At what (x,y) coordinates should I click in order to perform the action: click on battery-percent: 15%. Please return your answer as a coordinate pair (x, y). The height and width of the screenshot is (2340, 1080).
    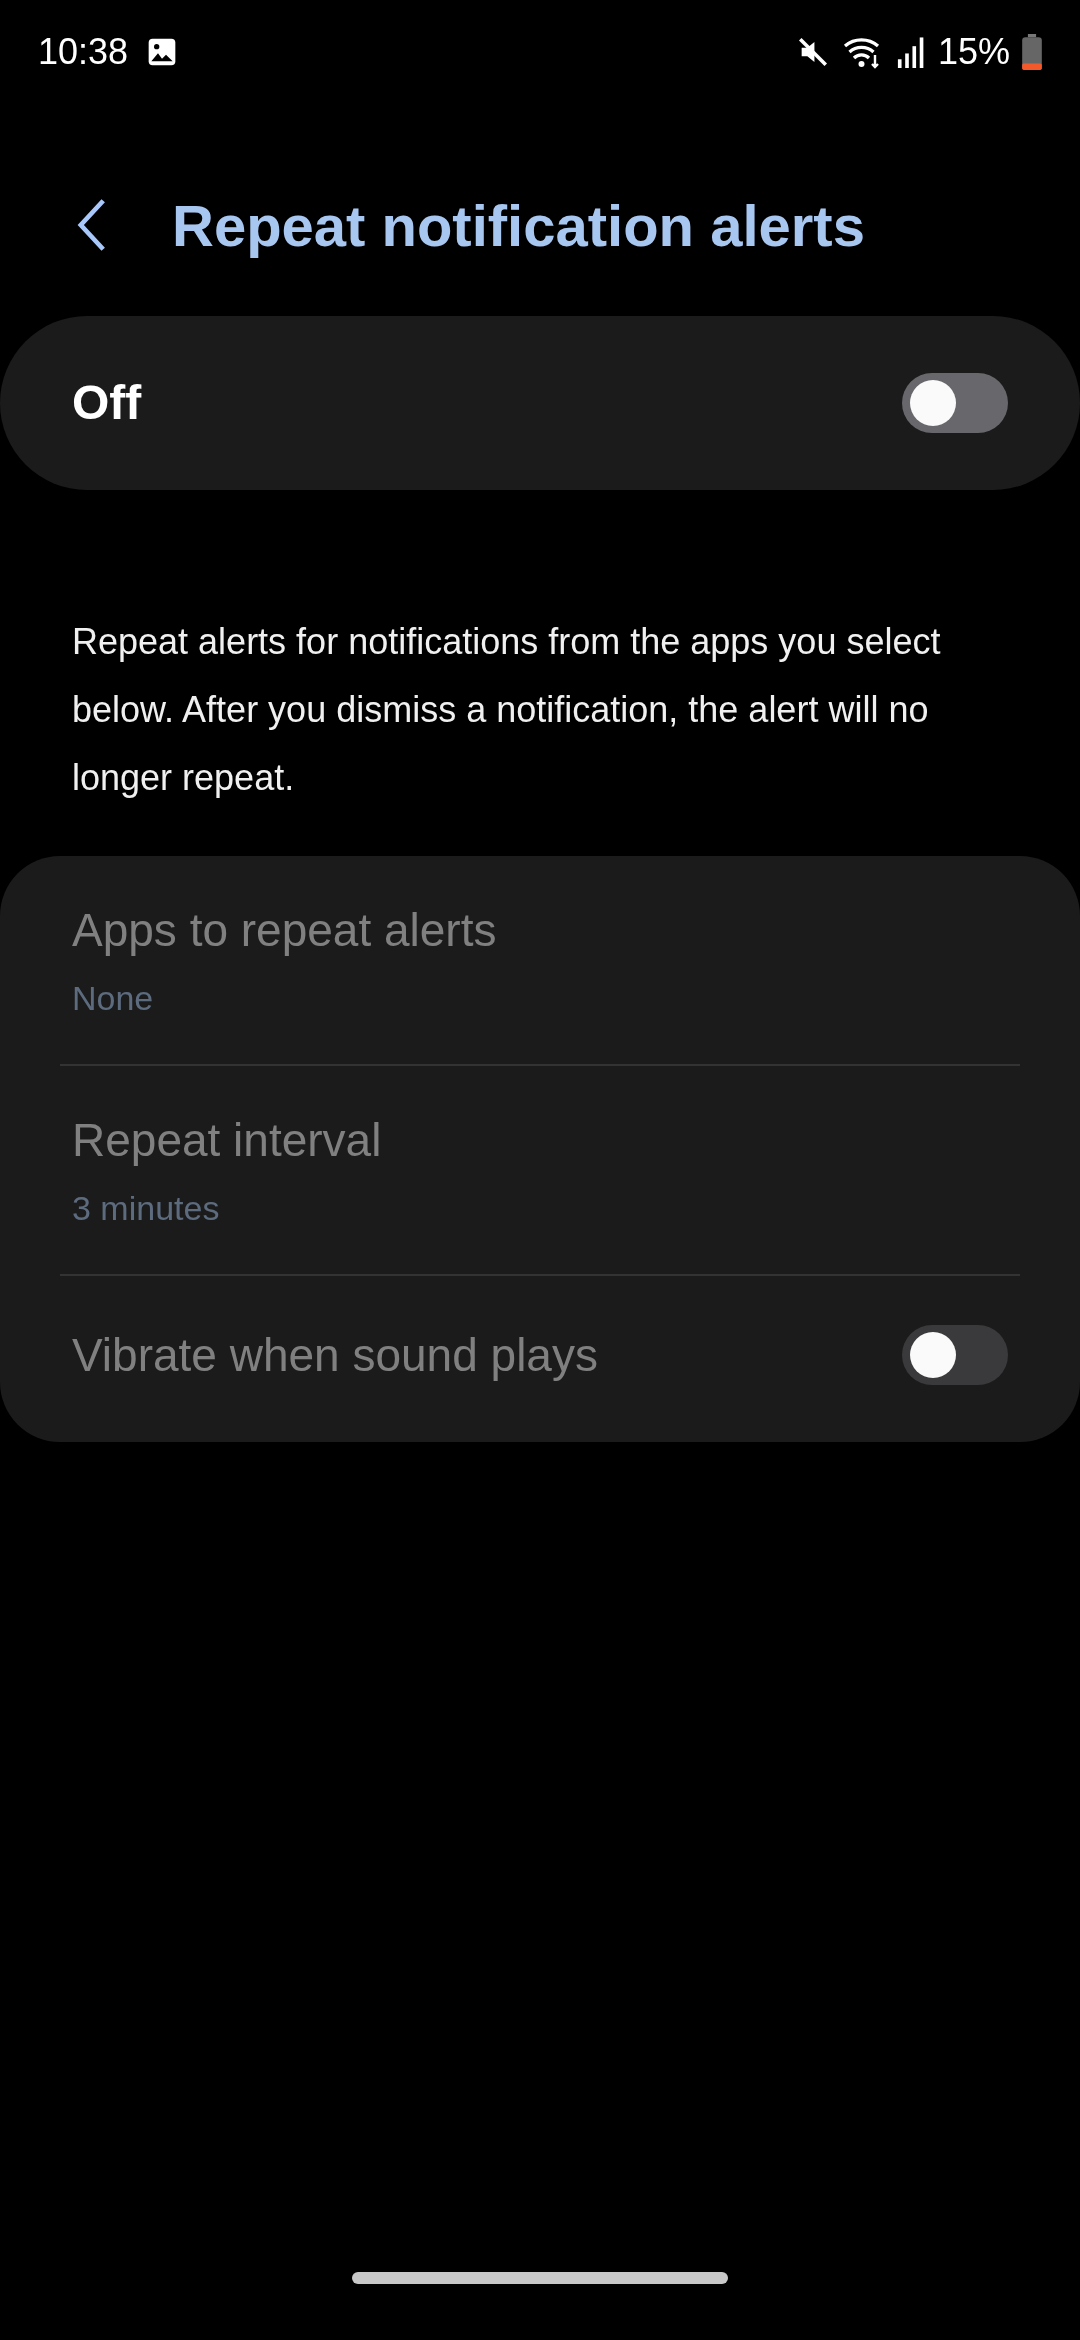
    Looking at the image, I should click on (973, 52).